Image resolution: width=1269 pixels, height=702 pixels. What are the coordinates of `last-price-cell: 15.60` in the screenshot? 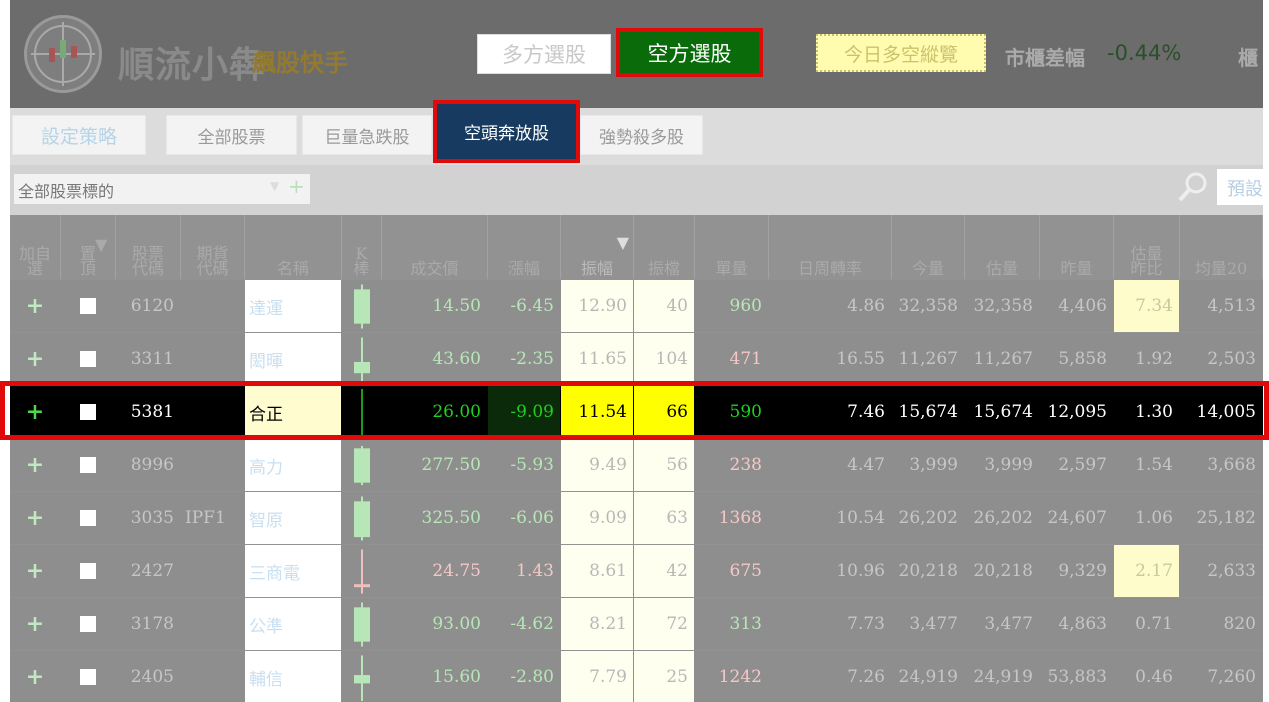 It's located at (456, 677).